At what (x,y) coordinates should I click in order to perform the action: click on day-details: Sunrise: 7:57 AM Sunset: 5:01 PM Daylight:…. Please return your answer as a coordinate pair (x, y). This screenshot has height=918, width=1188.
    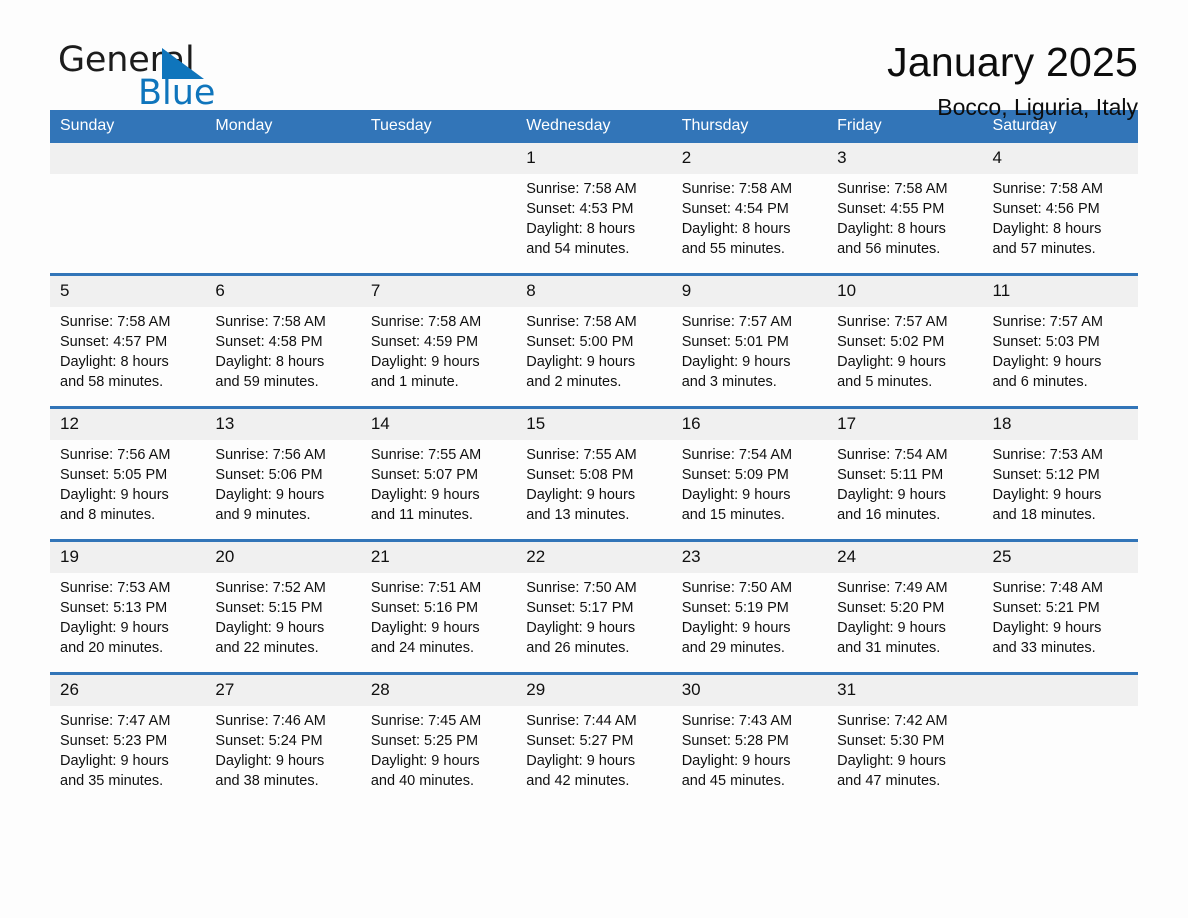
    Looking at the image, I should click on (749, 349).